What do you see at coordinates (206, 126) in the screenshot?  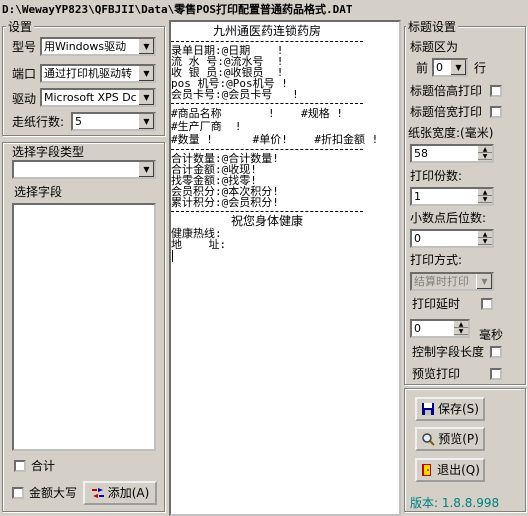 I see `preview-line: #生产厂商 !` at bounding box center [206, 126].